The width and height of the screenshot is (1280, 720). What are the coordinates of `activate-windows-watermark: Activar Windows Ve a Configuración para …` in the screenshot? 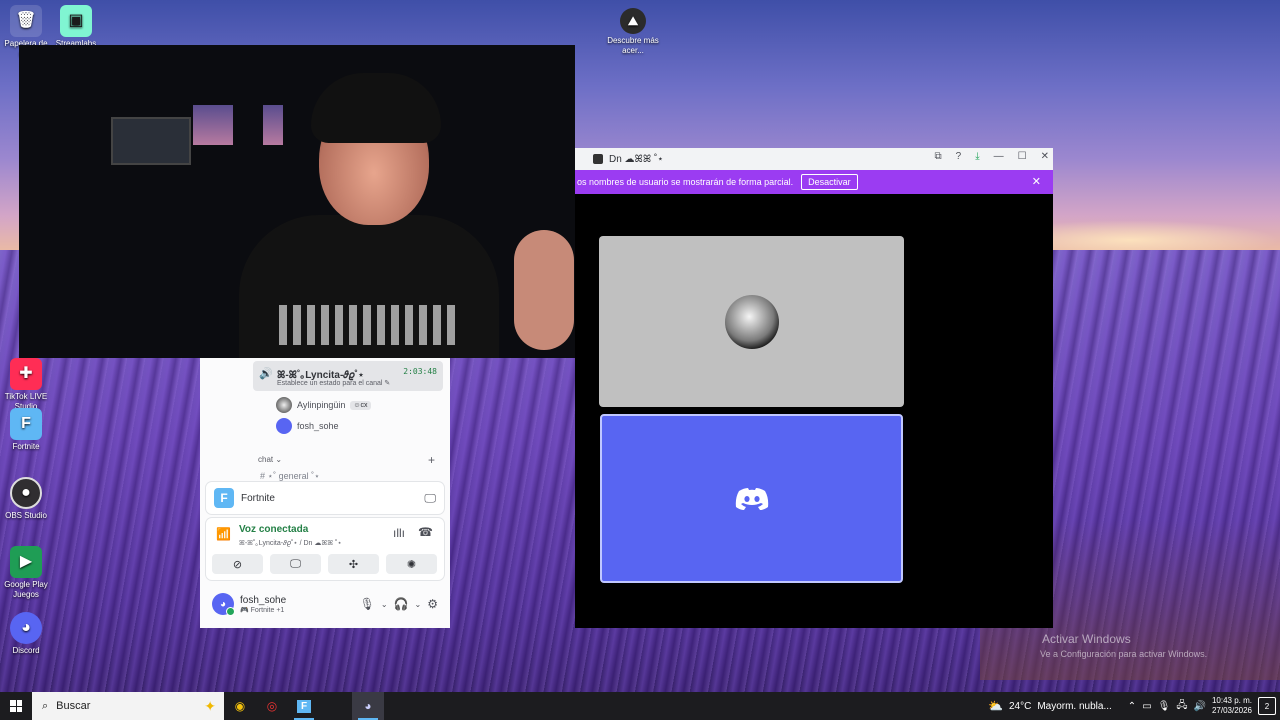 It's located at (1124, 645).